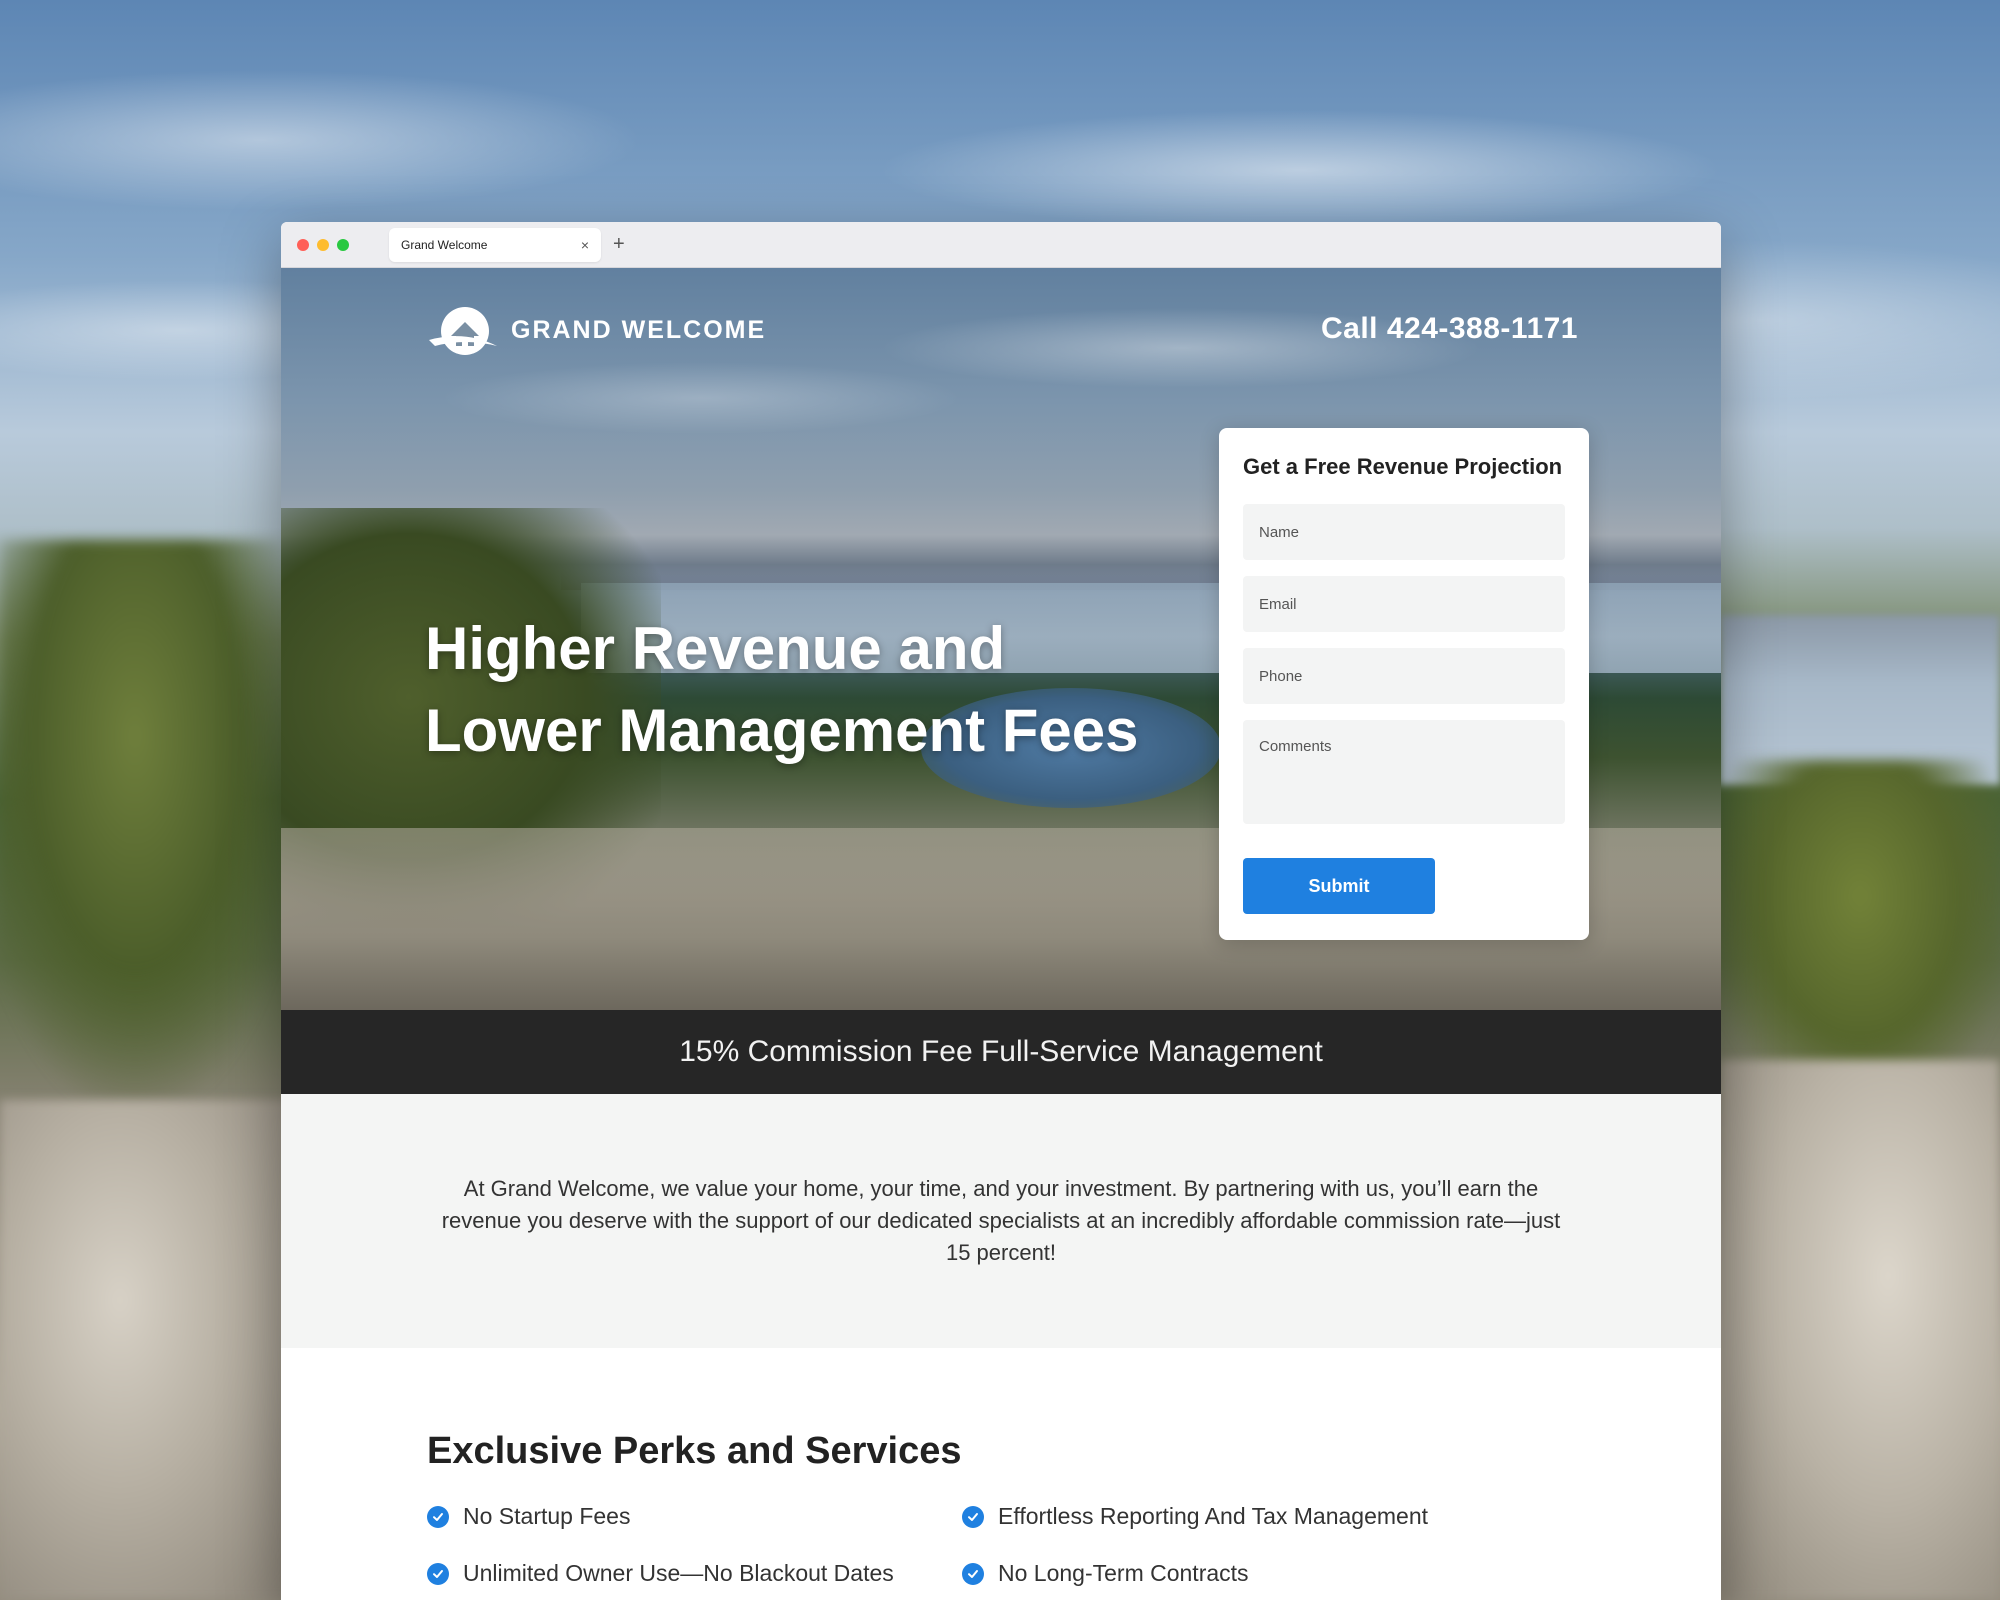  I want to click on comments-field: Comments, so click(1404, 772).